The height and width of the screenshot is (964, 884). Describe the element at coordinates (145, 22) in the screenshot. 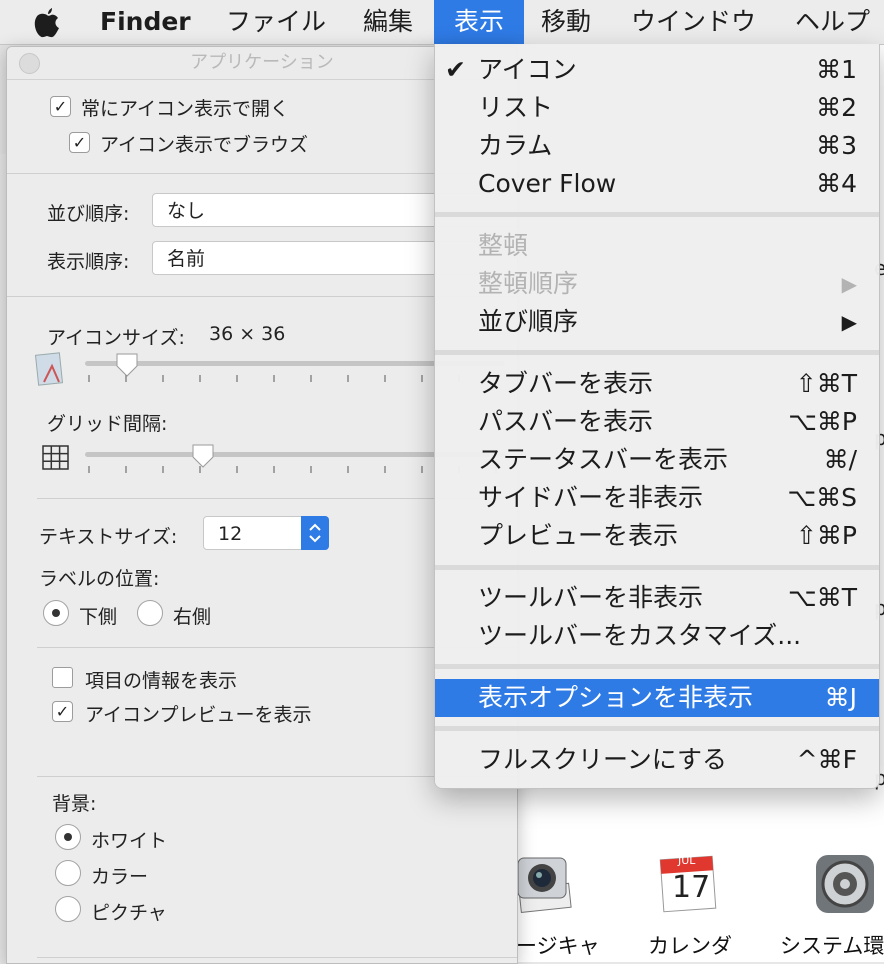

I see `menu-finder: Finder` at that location.